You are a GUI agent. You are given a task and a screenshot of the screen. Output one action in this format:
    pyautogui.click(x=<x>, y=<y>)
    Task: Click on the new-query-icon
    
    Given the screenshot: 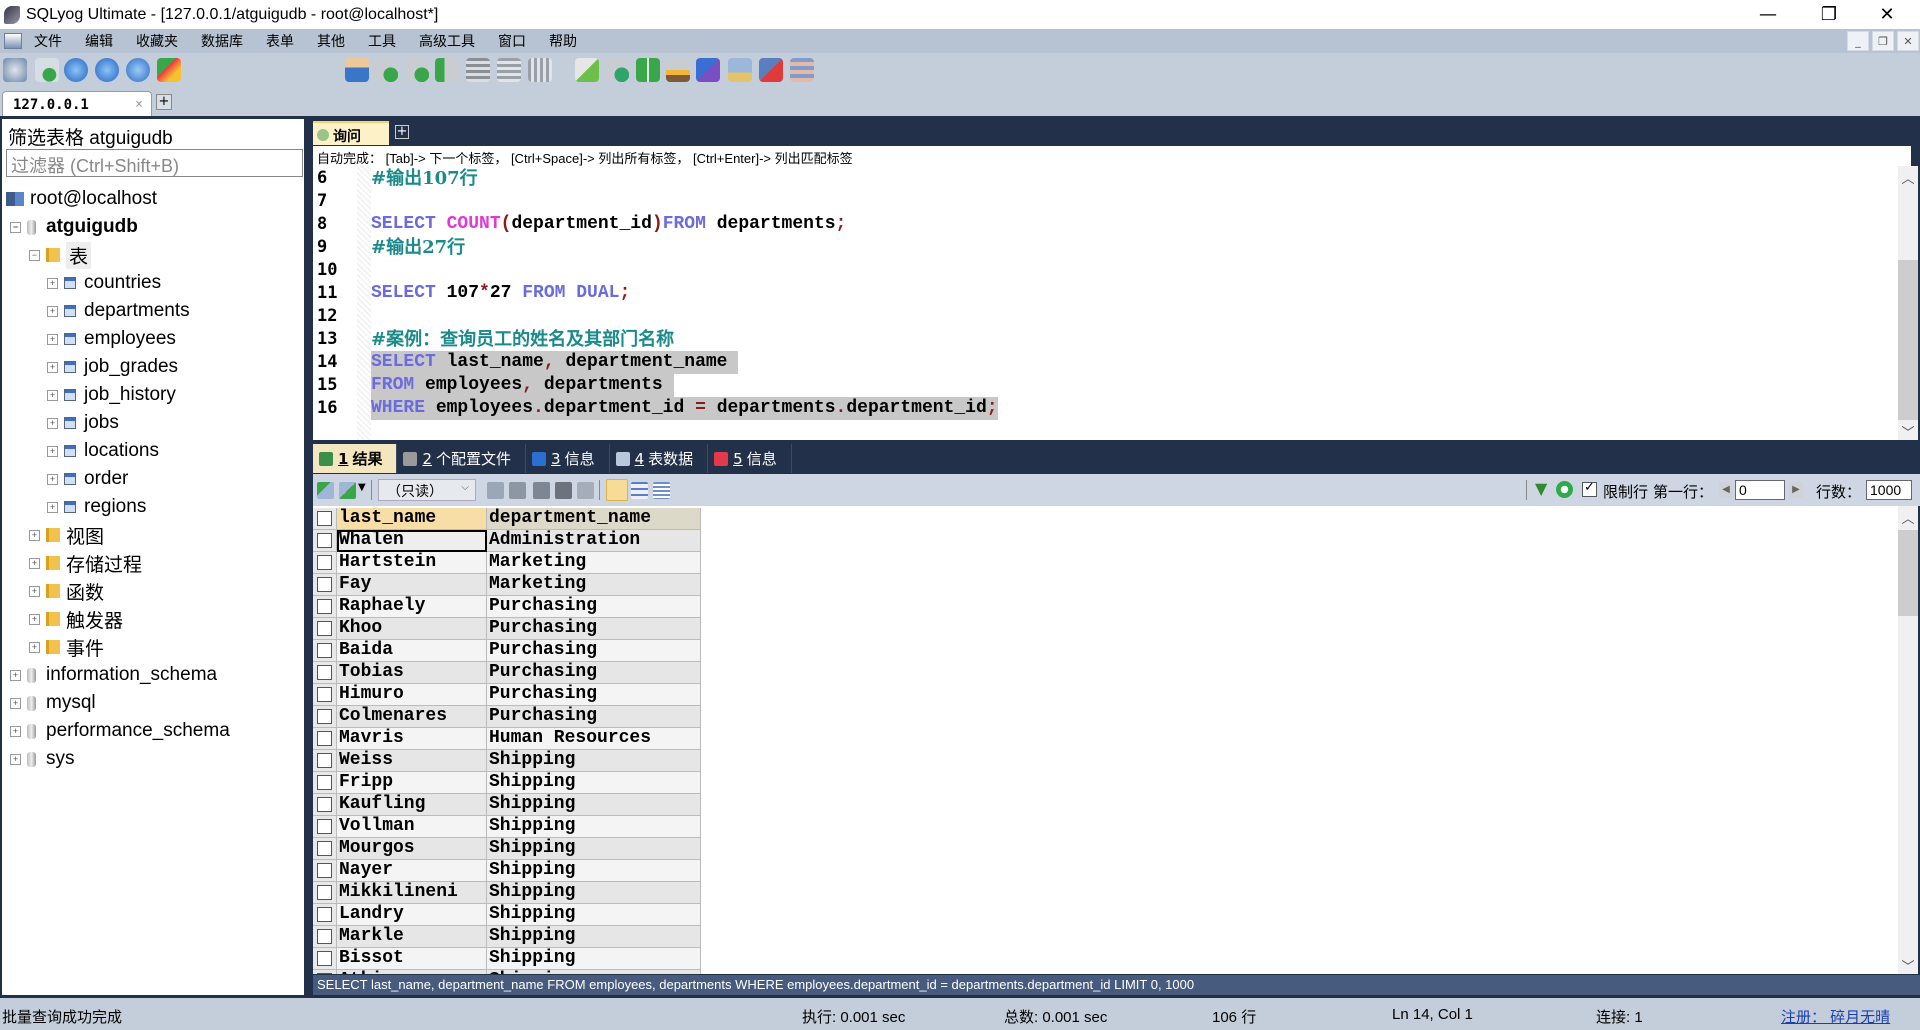 What is the action you would take?
    pyautogui.click(x=47, y=70)
    